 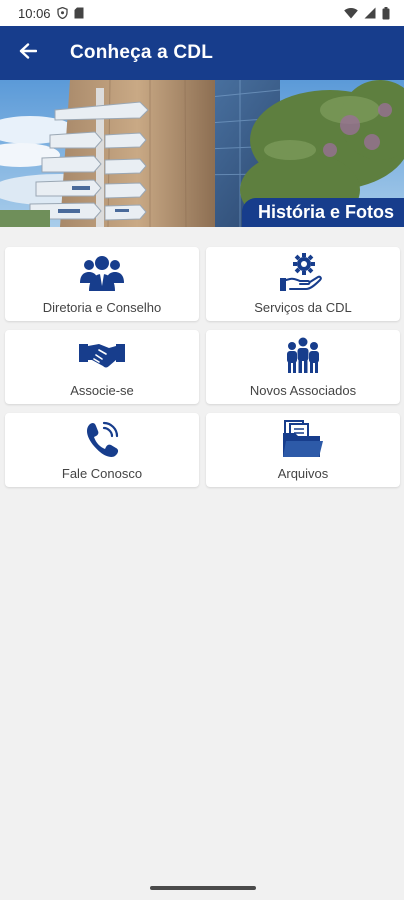 I want to click on menu-item-label: Serviços da CDL, so click(x=303, y=307).